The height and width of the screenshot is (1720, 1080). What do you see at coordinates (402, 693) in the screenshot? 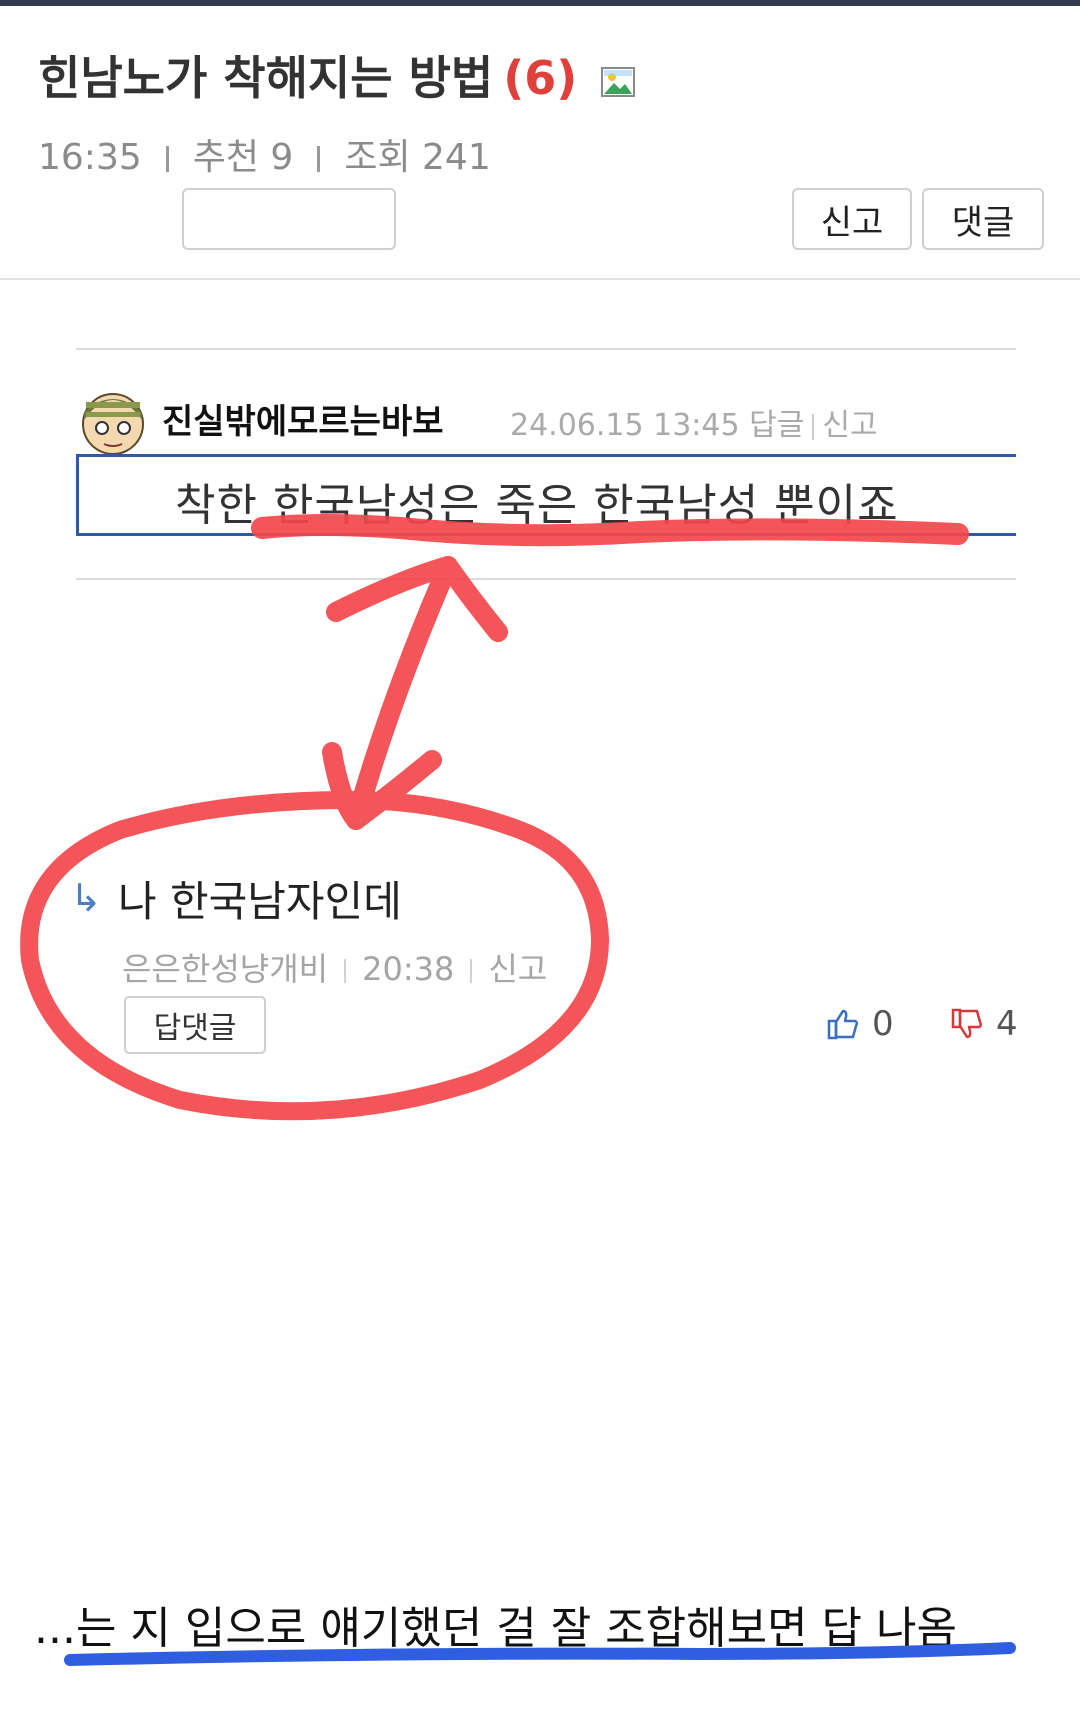
I see `red-arrow-shaft` at bounding box center [402, 693].